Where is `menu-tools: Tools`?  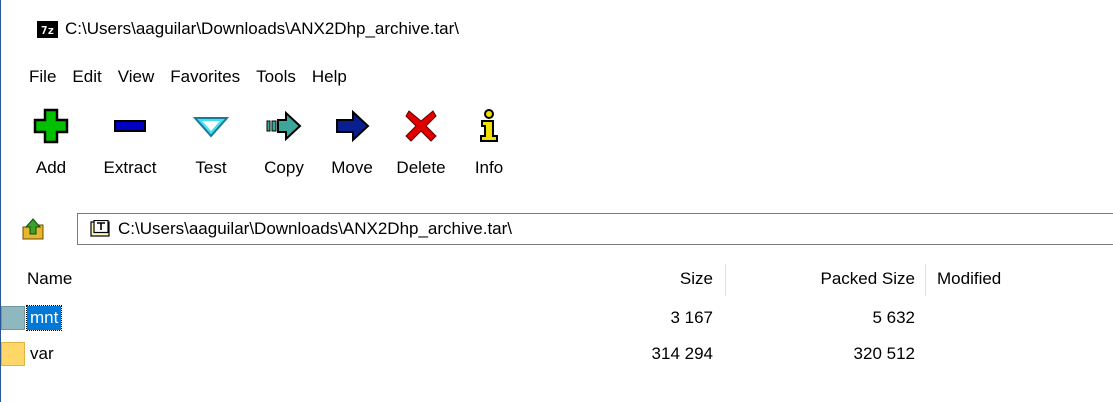 menu-tools: Tools is located at coordinates (276, 77).